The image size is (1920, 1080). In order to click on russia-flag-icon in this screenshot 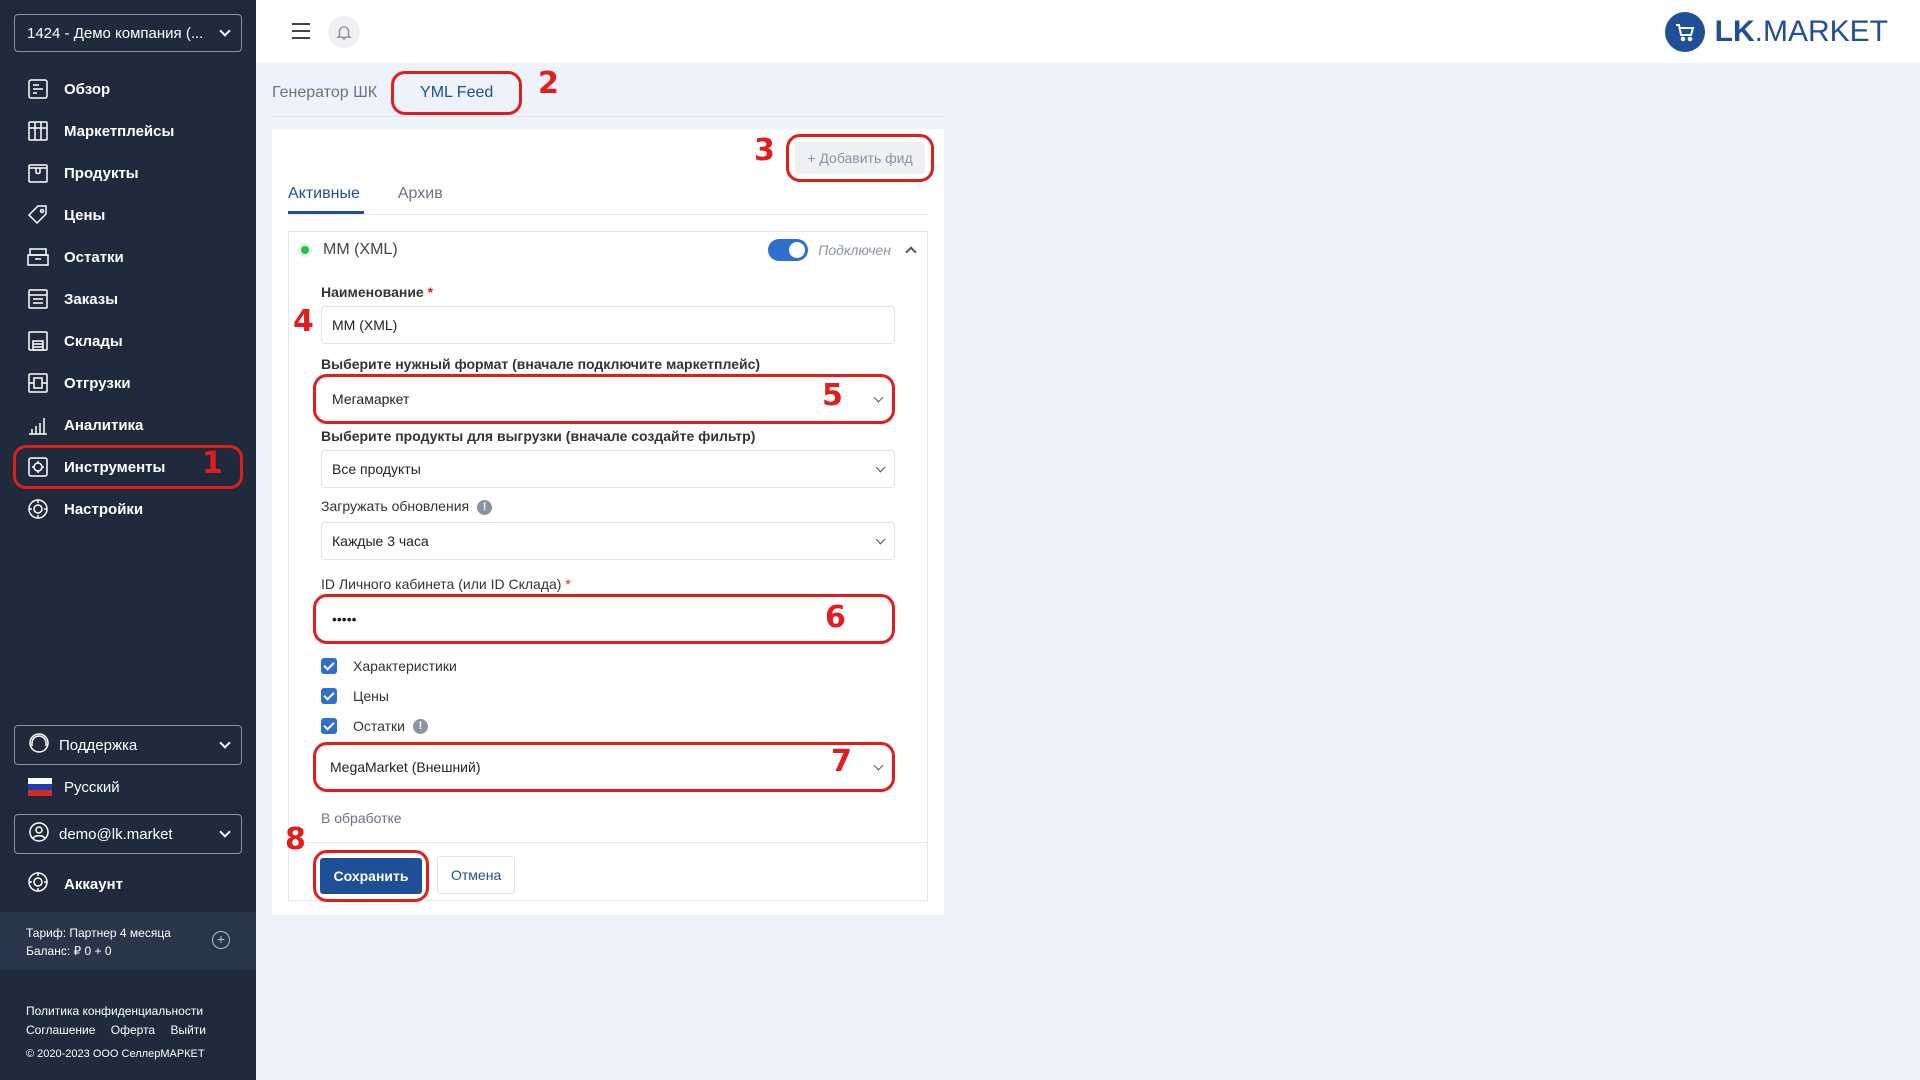, I will do `click(40, 787)`.